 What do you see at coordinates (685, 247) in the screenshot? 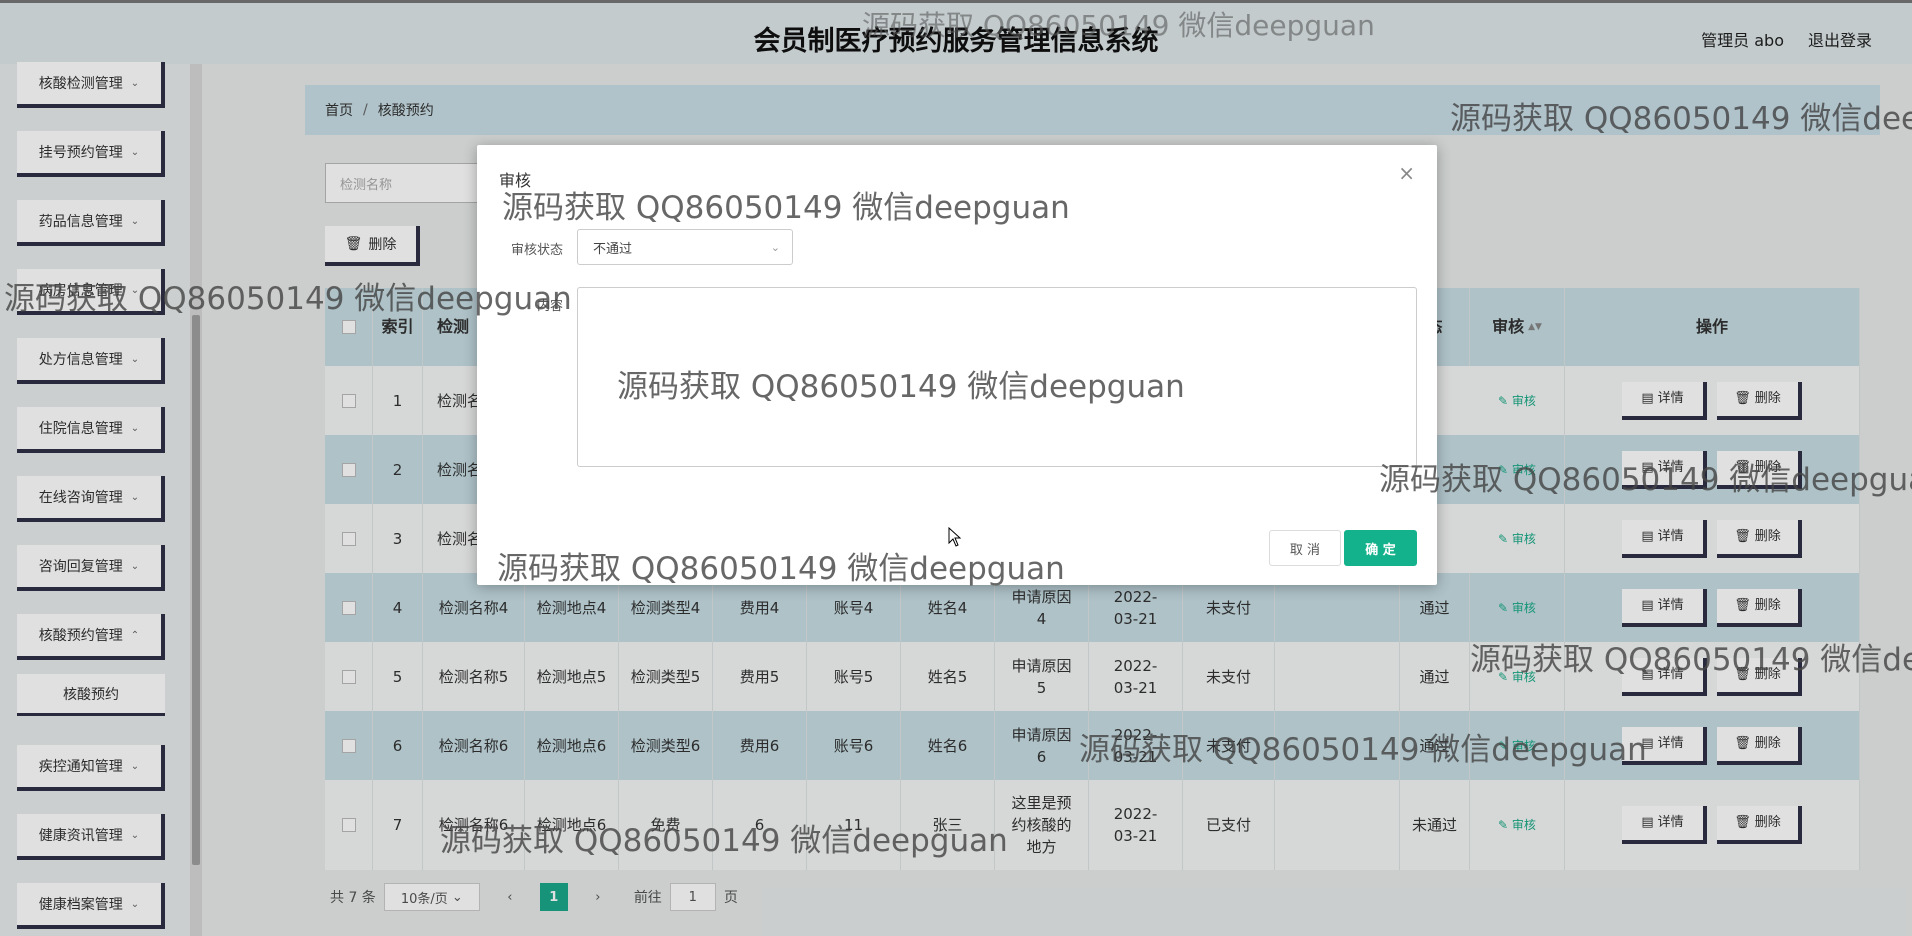
I see `audit-status-select: 不通过 ⌄` at bounding box center [685, 247].